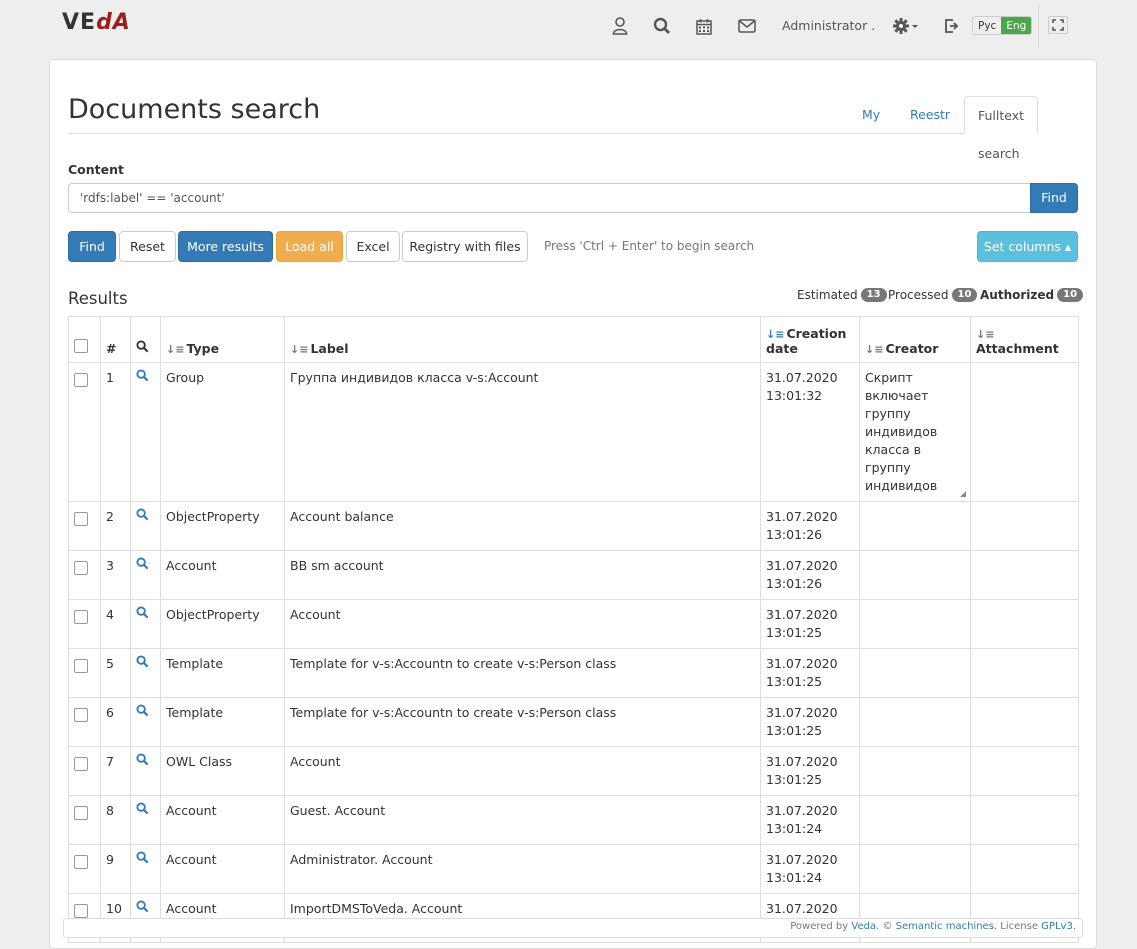 The height and width of the screenshot is (949, 1137). Describe the element at coordinates (775, 334) in the screenshot. I see `sort-desc-icon: ↓≡` at that location.